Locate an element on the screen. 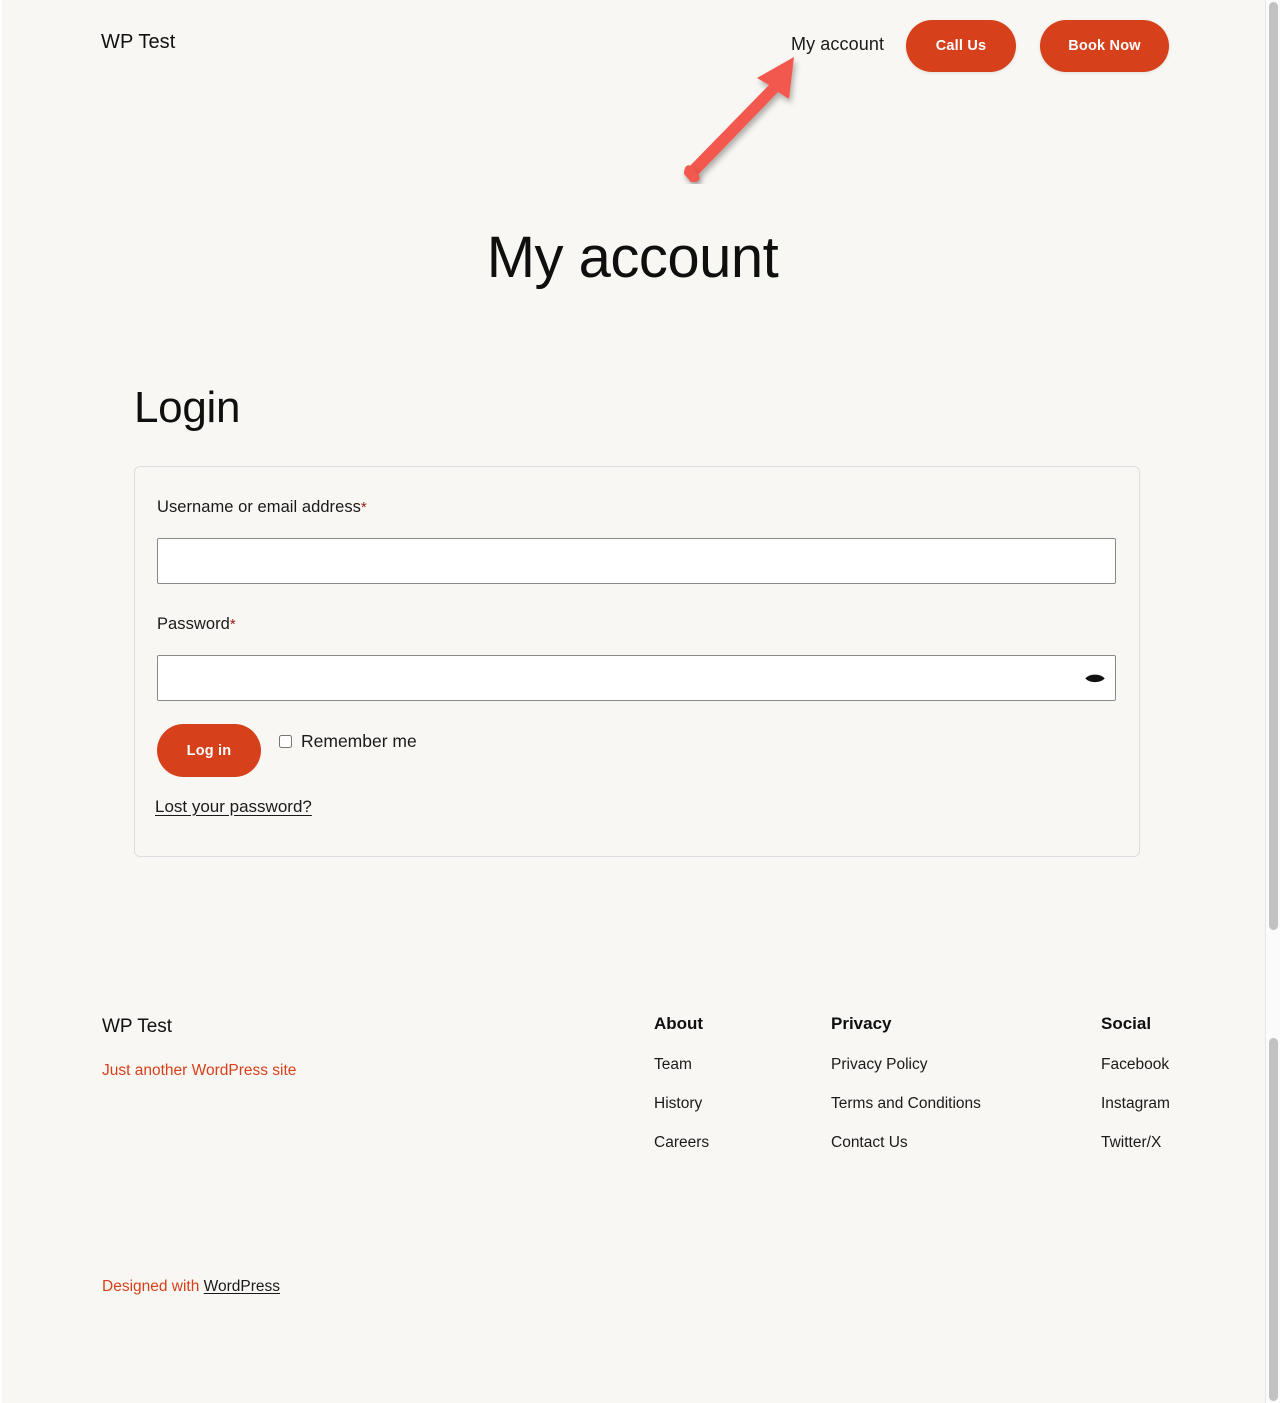 The height and width of the screenshot is (1403, 1280). username-required-marker: * is located at coordinates (363, 507).